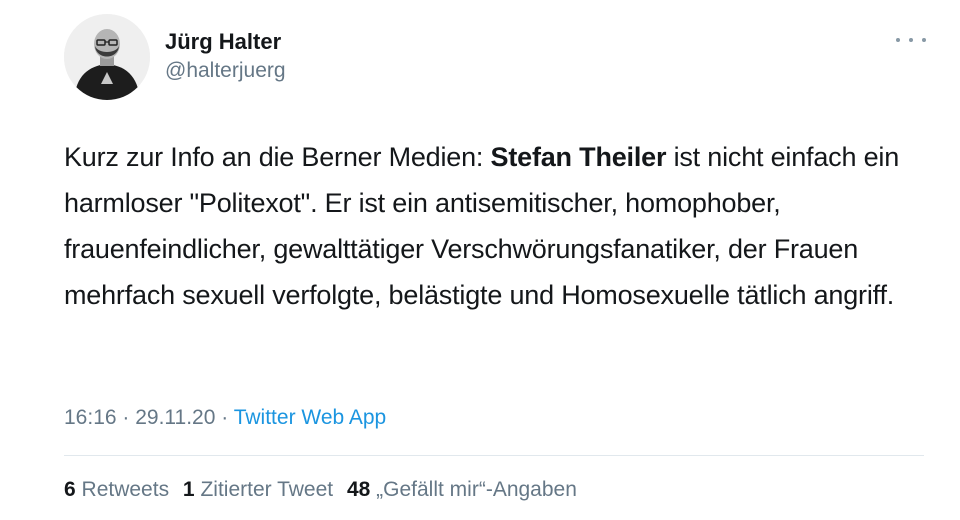 The height and width of the screenshot is (520, 960). Describe the element at coordinates (125, 489) in the screenshot. I see `retweets-label: Retweets` at that location.